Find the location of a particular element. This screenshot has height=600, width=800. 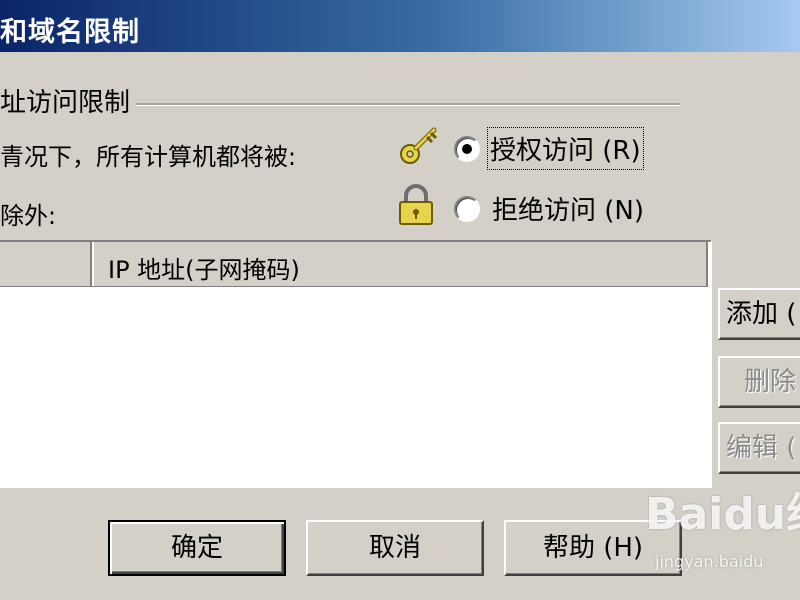

radio-selected-dot is located at coordinates (467, 149).